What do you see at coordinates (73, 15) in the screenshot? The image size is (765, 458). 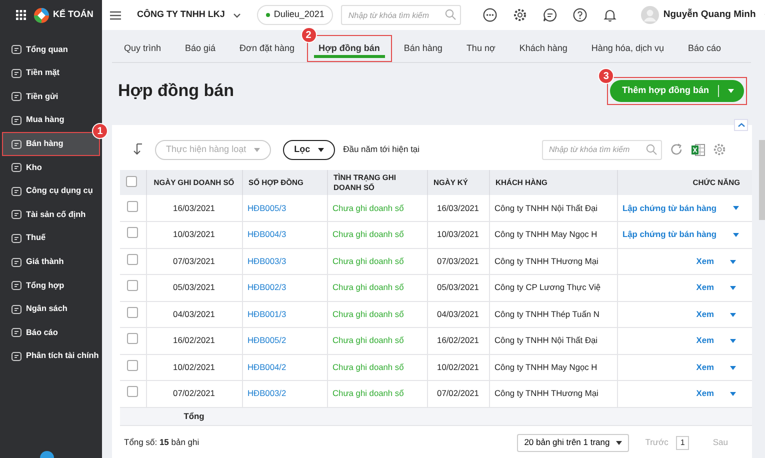 I see `app-name: KẾ TOÁN` at bounding box center [73, 15].